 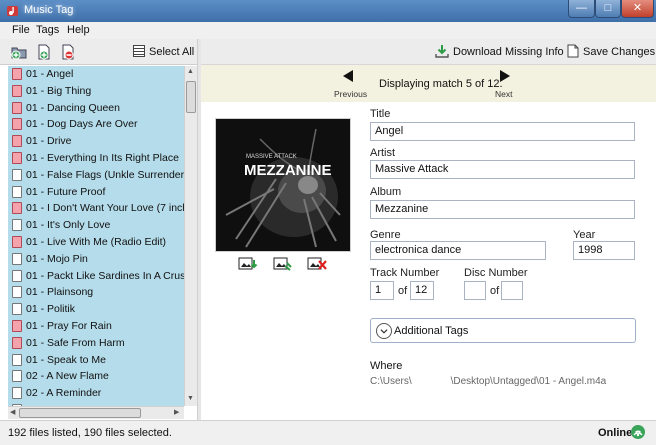 I want to click on track-number-input: 1, so click(x=382, y=290).